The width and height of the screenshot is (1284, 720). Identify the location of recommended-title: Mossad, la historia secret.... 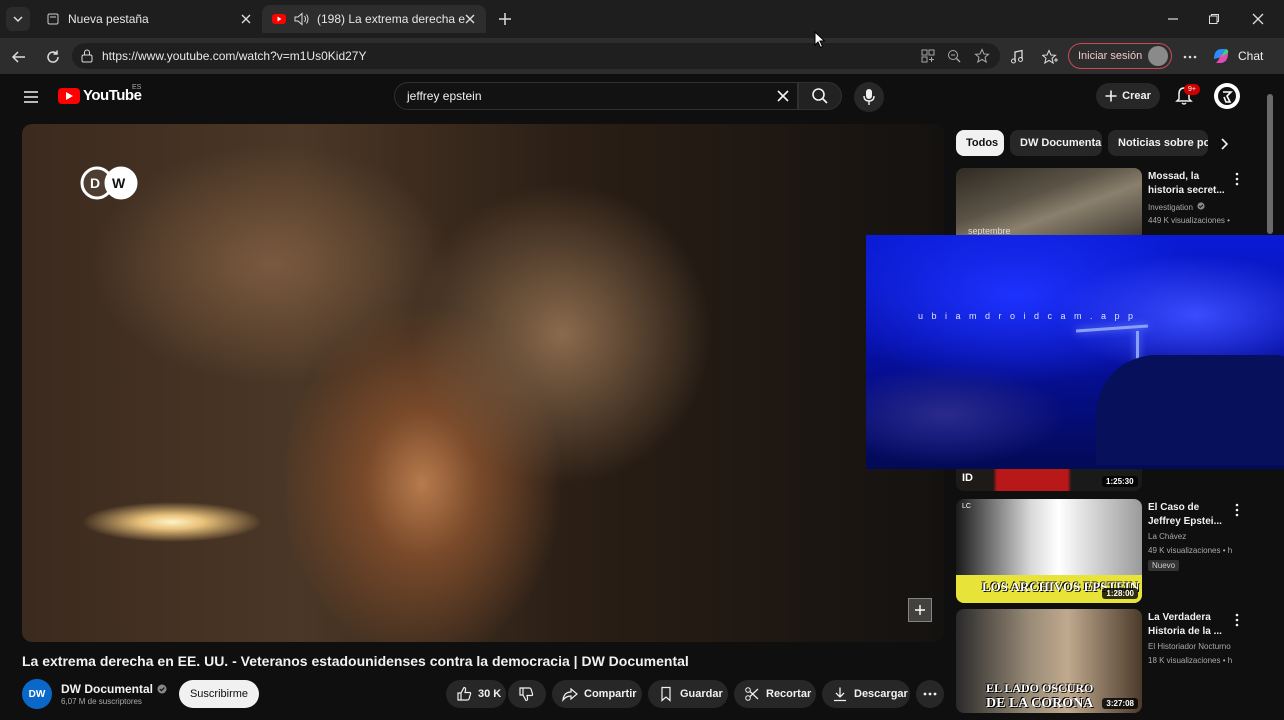
(1190, 184).